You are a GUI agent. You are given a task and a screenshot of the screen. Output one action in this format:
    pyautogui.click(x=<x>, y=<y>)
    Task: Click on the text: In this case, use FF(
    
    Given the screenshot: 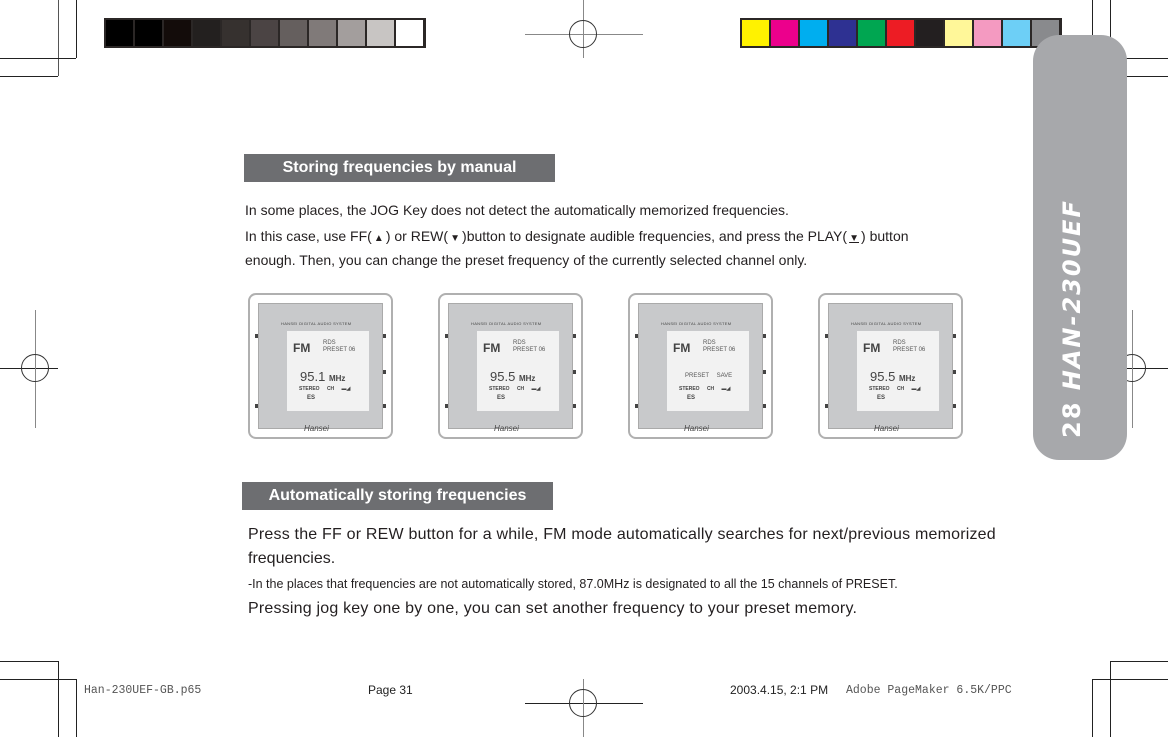 What is the action you would take?
    pyautogui.click(x=308, y=236)
    